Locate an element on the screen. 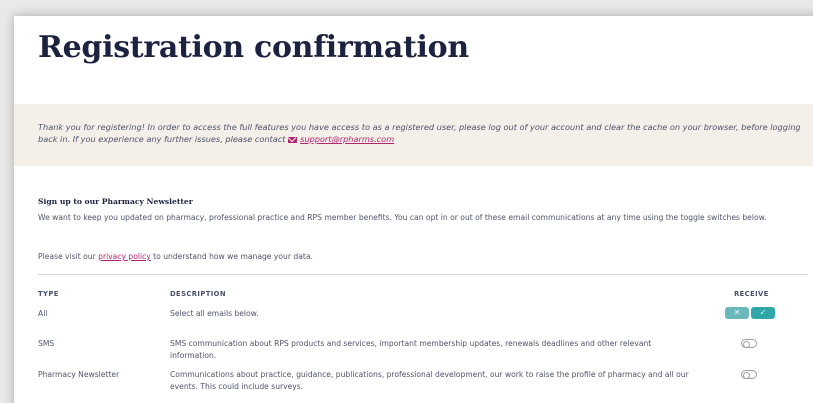 The image size is (813, 403). privacy-suffix: to understand how we manage your data. is located at coordinates (231, 256).